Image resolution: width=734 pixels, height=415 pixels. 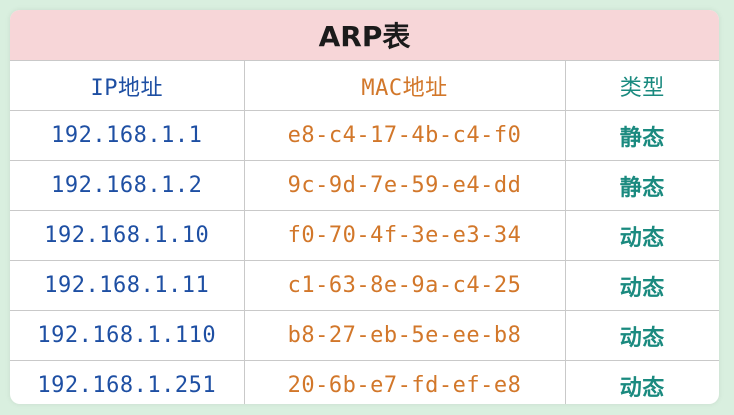 I want to click on header-ip-address: IP地址, so click(x=127, y=86).